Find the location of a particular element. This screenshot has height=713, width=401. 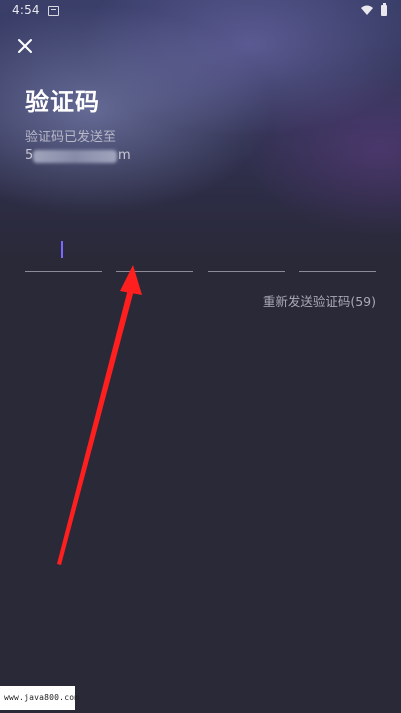

notification-icon is located at coordinates (53, 11).